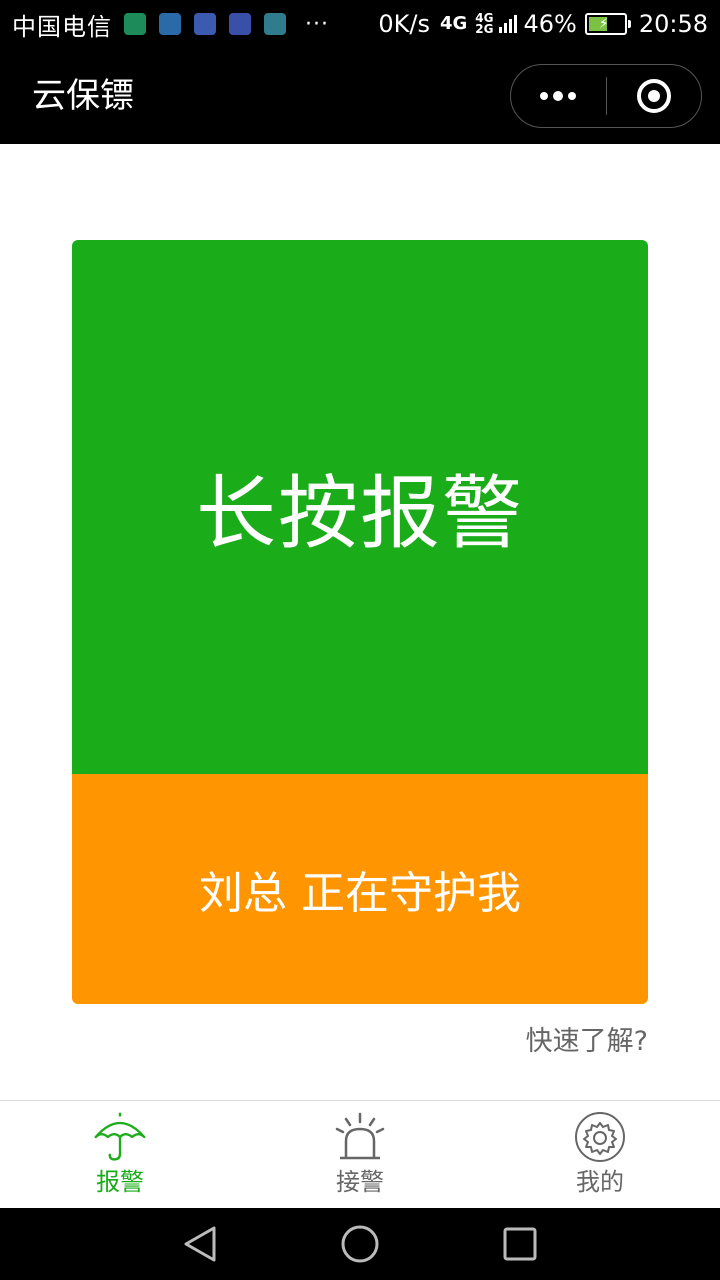  Describe the element at coordinates (360, 24) in the screenshot. I see `status-bar: 中国电信 ··· 0K/s 4G 4G 2G 46% ⚡ 20:58` at that location.